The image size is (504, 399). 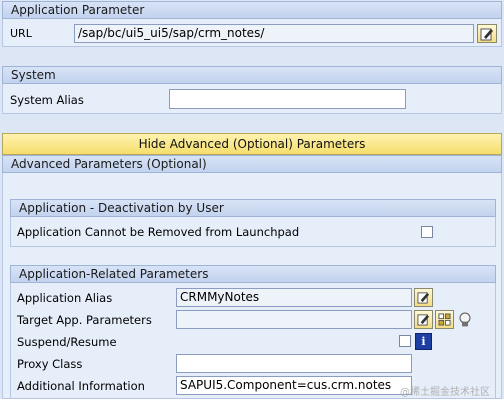 I want to click on target-app-params-label: Target App. Parameters, so click(x=84, y=320).